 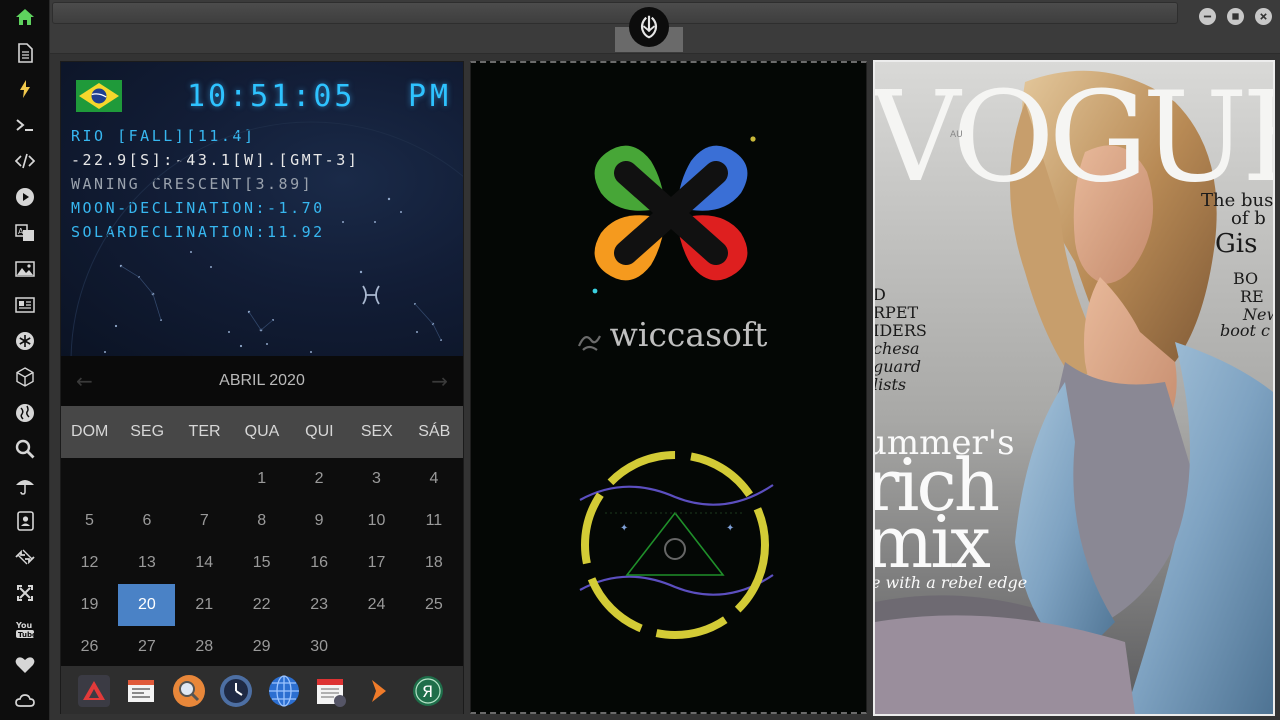 I want to click on weekday-sun: DOM, so click(x=90, y=431).